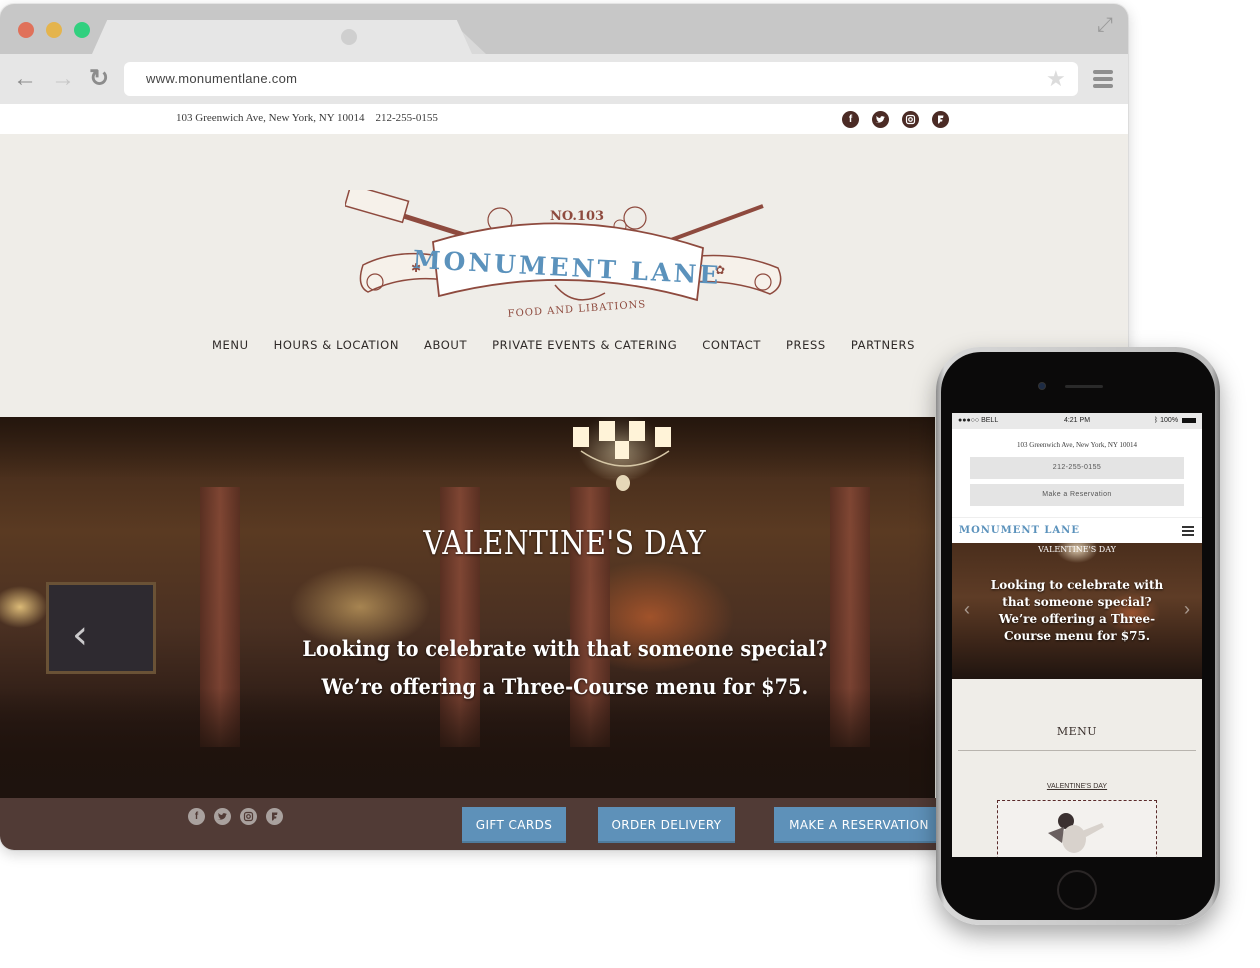 This screenshot has height=968, width=1260. Describe the element at coordinates (349, 37) in the screenshot. I see `tab-loading-icon` at that location.